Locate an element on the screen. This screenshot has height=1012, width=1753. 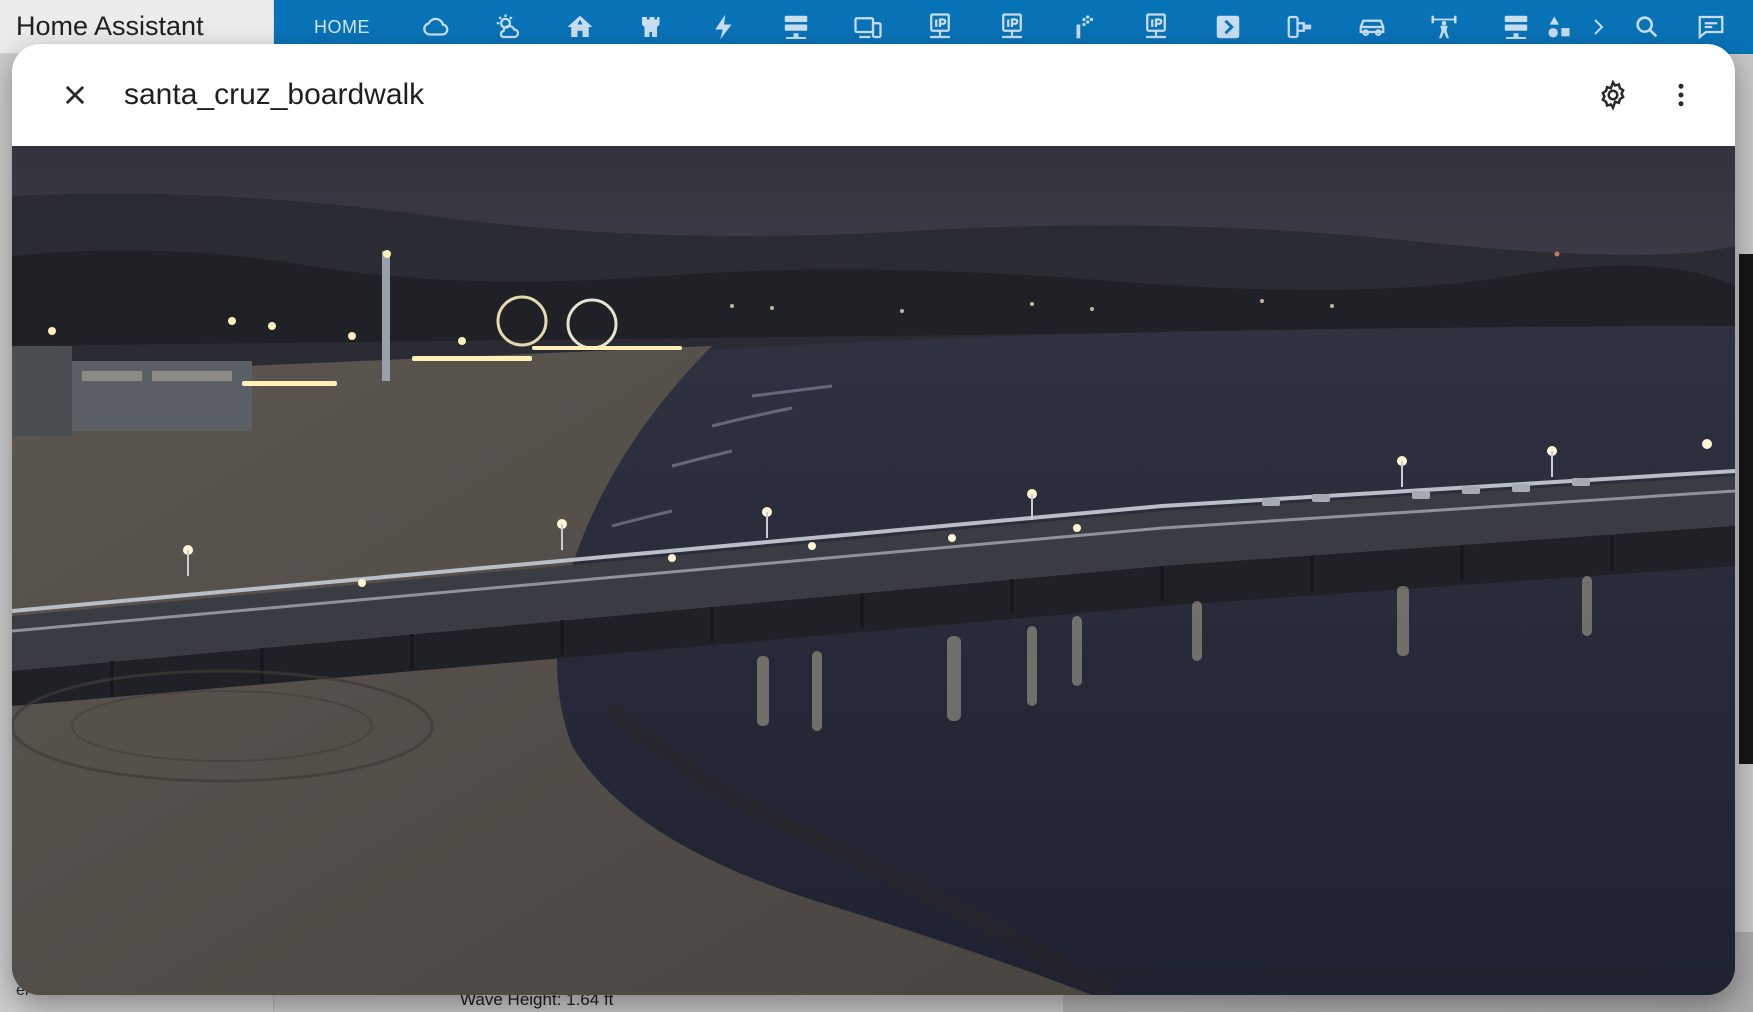
dots-vertical-icon is located at coordinates (1681, 95).